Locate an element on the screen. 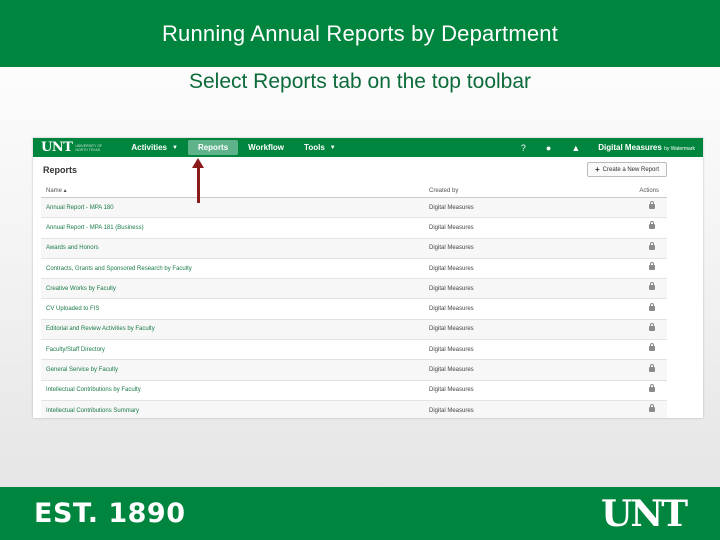 The width and height of the screenshot is (720, 540). slide-subtitle: Select Reports tab on the top toolbar is located at coordinates (360, 81).